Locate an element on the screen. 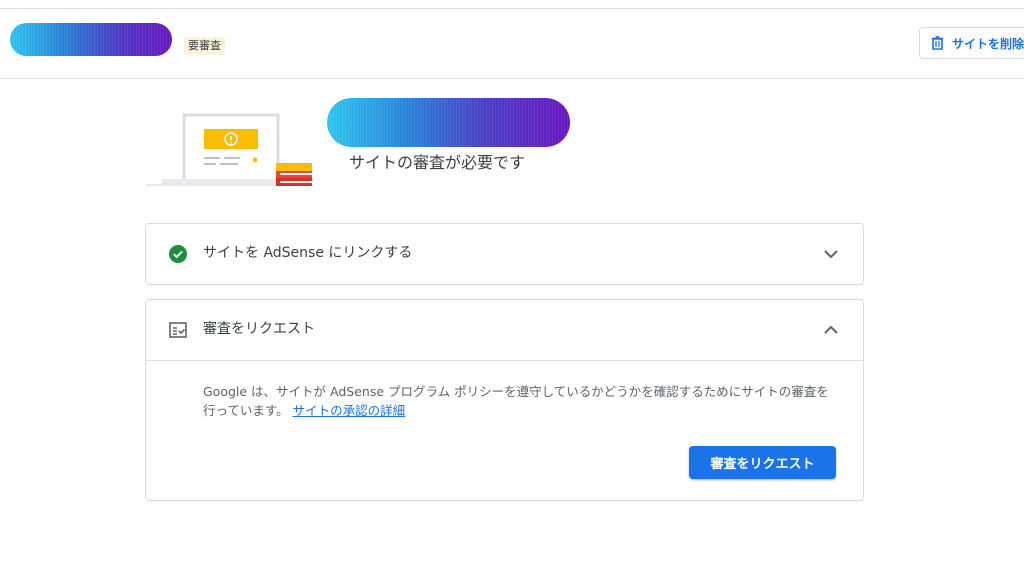 The height and width of the screenshot is (577, 1024). step-header-link-site: サイトを AdSense にリンクする is located at coordinates (504, 254).